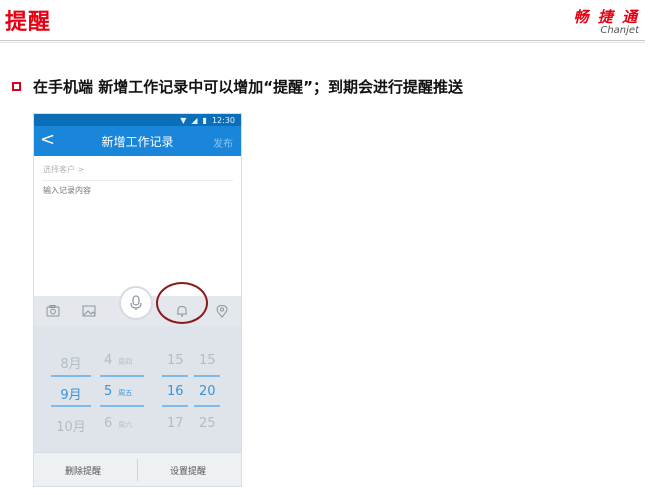  What do you see at coordinates (137, 226) in the screenshot?
I see `record-editor: 选择客户 >` at bounding box center [137, 226].